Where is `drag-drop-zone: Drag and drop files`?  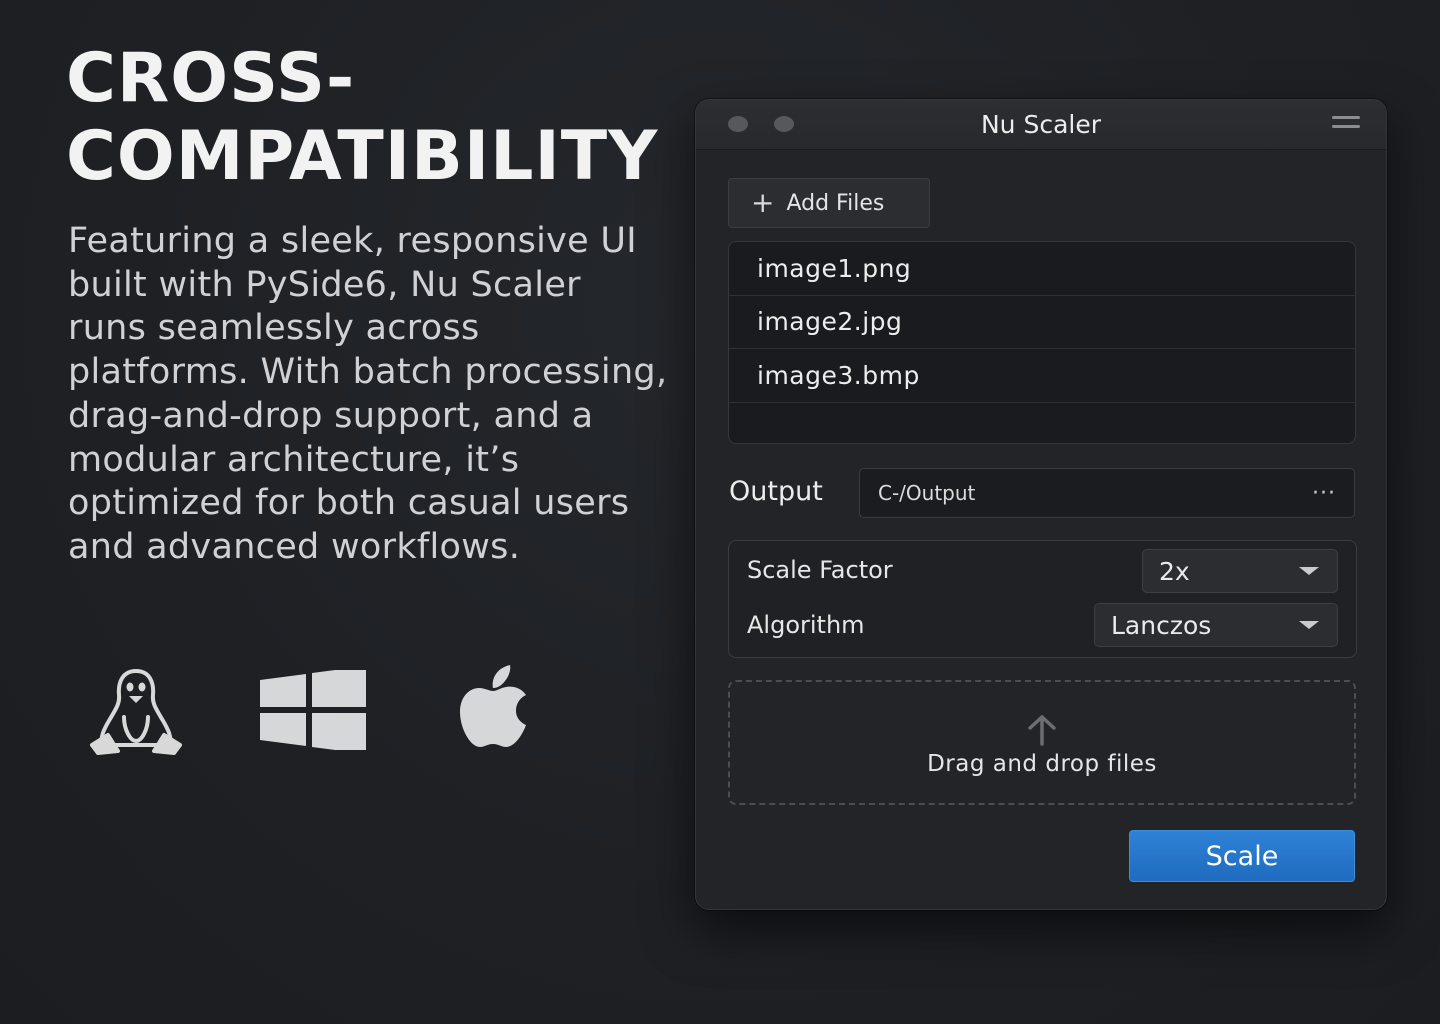 drag-drop-zone: Drag and drop files is located at coordinates (1042, 742).